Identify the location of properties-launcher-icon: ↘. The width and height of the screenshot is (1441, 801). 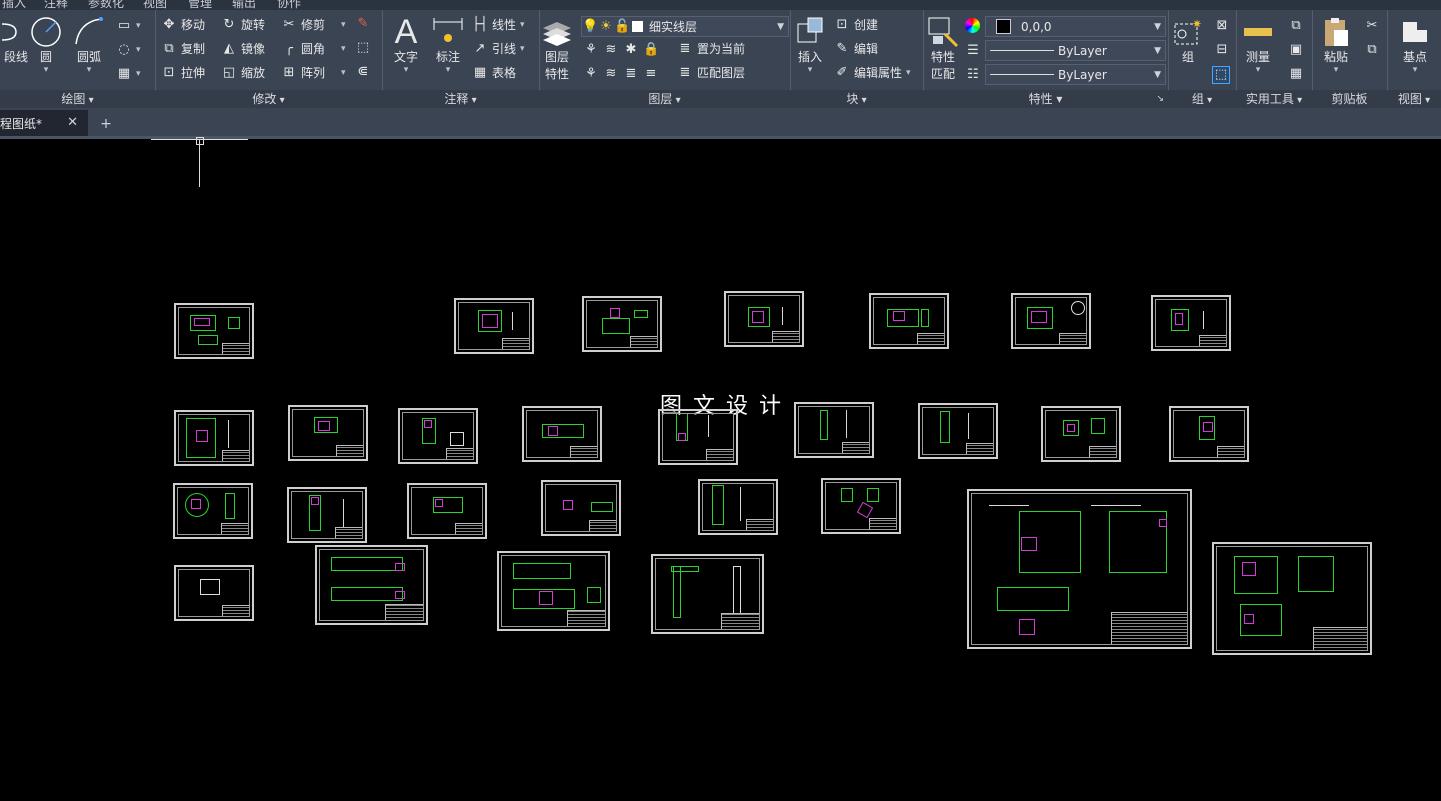
(1160, 99).